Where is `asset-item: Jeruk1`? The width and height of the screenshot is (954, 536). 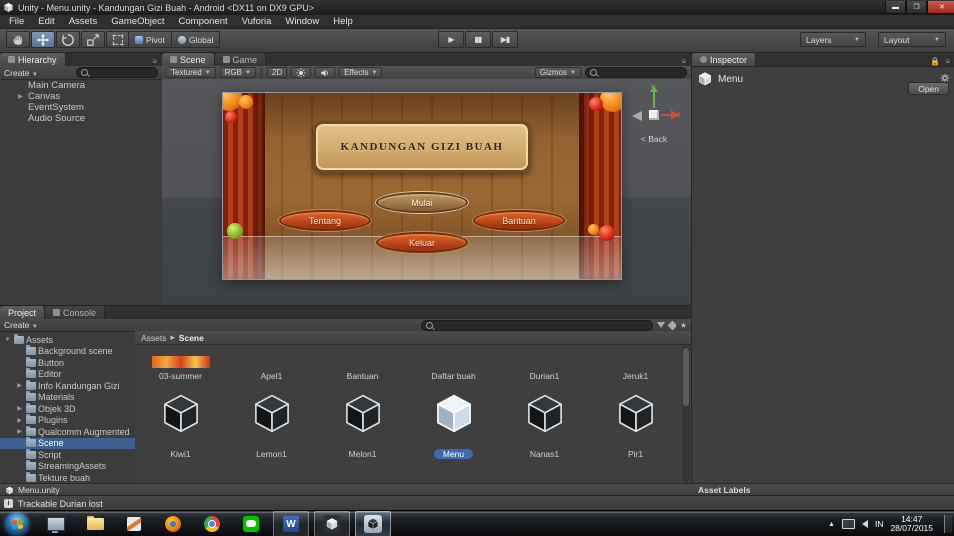 asset-item: Jeruk1 is located at coordinates (635, 363).